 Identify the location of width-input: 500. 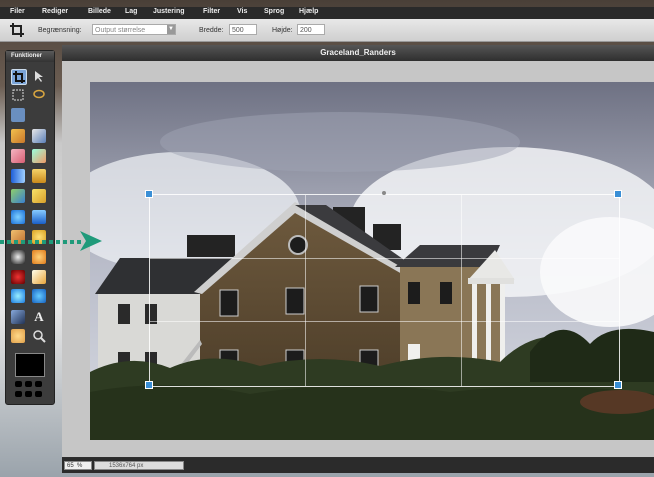
(243, 29).